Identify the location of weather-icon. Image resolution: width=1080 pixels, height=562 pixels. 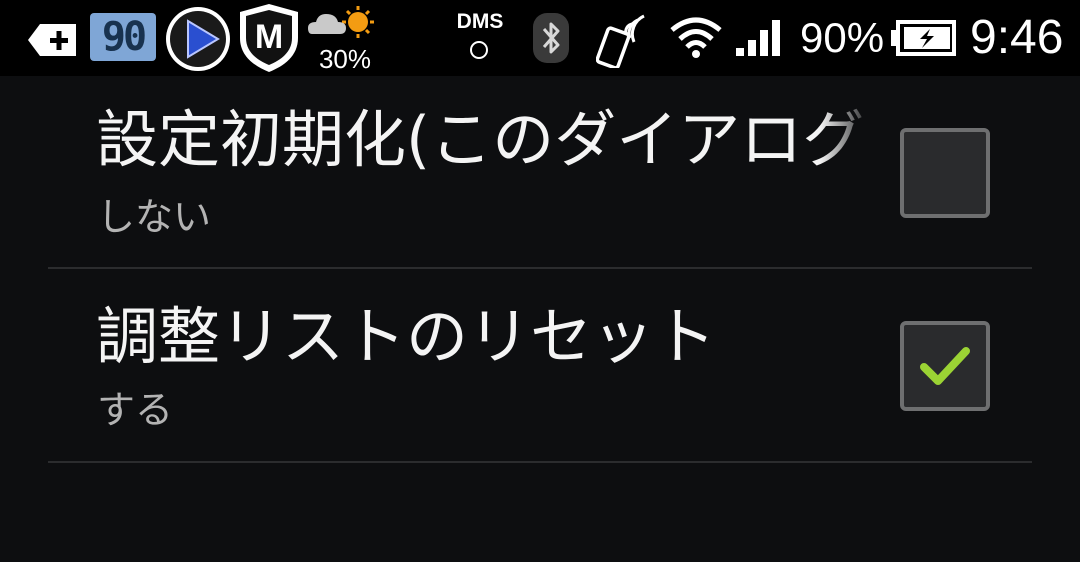
(341, 22).